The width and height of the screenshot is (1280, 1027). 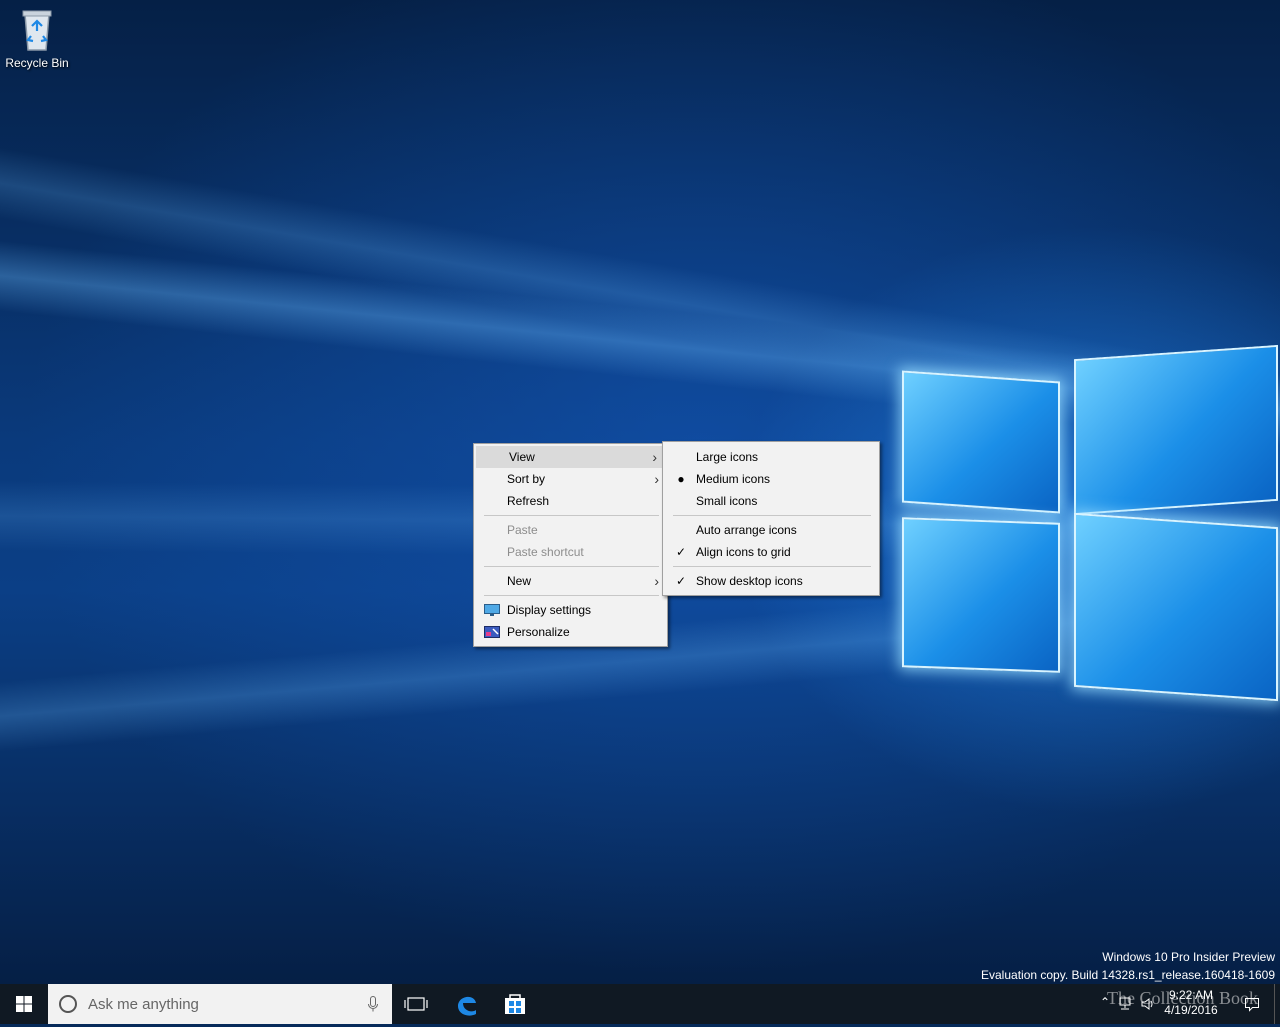 I want to click on edge-icon, so click(x=467, y=1006).